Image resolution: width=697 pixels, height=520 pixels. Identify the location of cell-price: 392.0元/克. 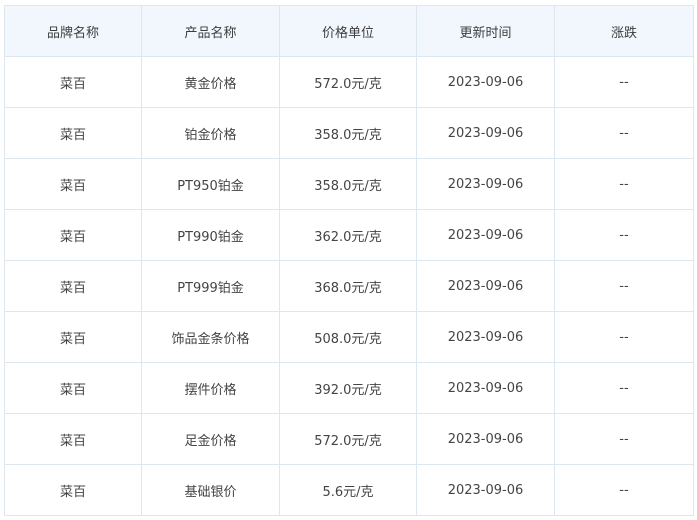
(348, 388).